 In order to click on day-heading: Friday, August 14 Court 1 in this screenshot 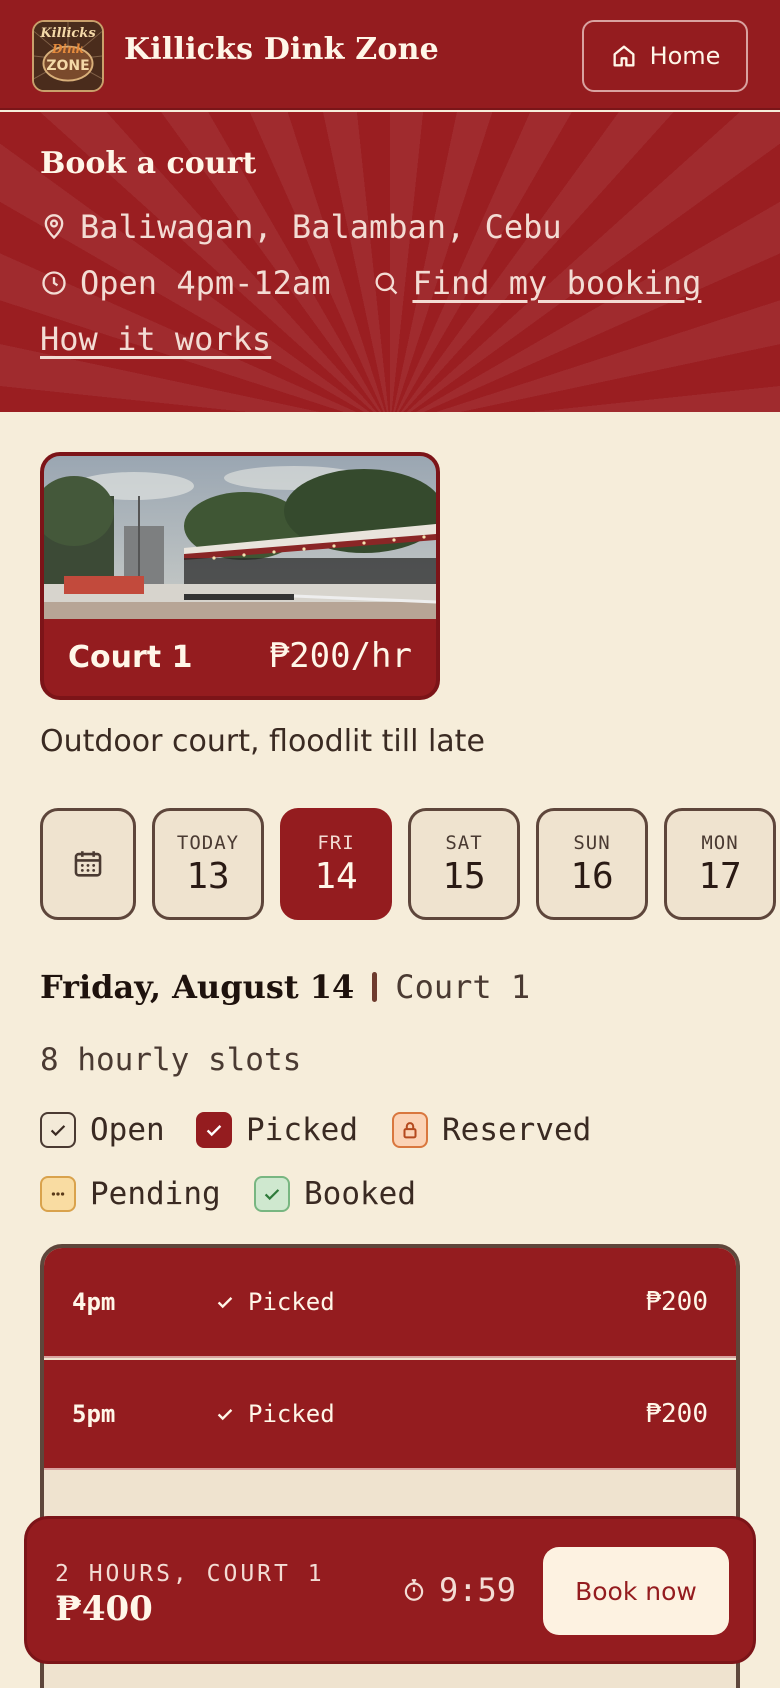, I will do `click(285, 987)`.